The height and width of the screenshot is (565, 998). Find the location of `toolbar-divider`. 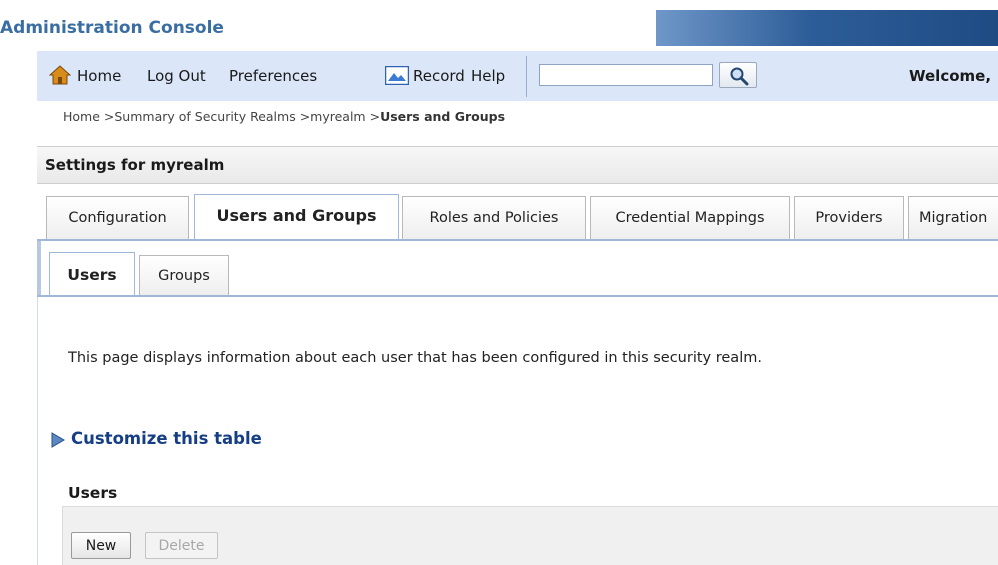

toolbar-divider is located at coordinates (526, 76).